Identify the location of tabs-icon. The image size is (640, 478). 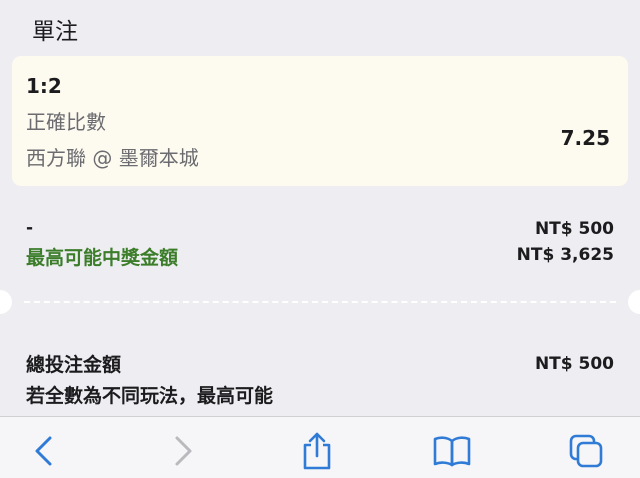
(586, 451).